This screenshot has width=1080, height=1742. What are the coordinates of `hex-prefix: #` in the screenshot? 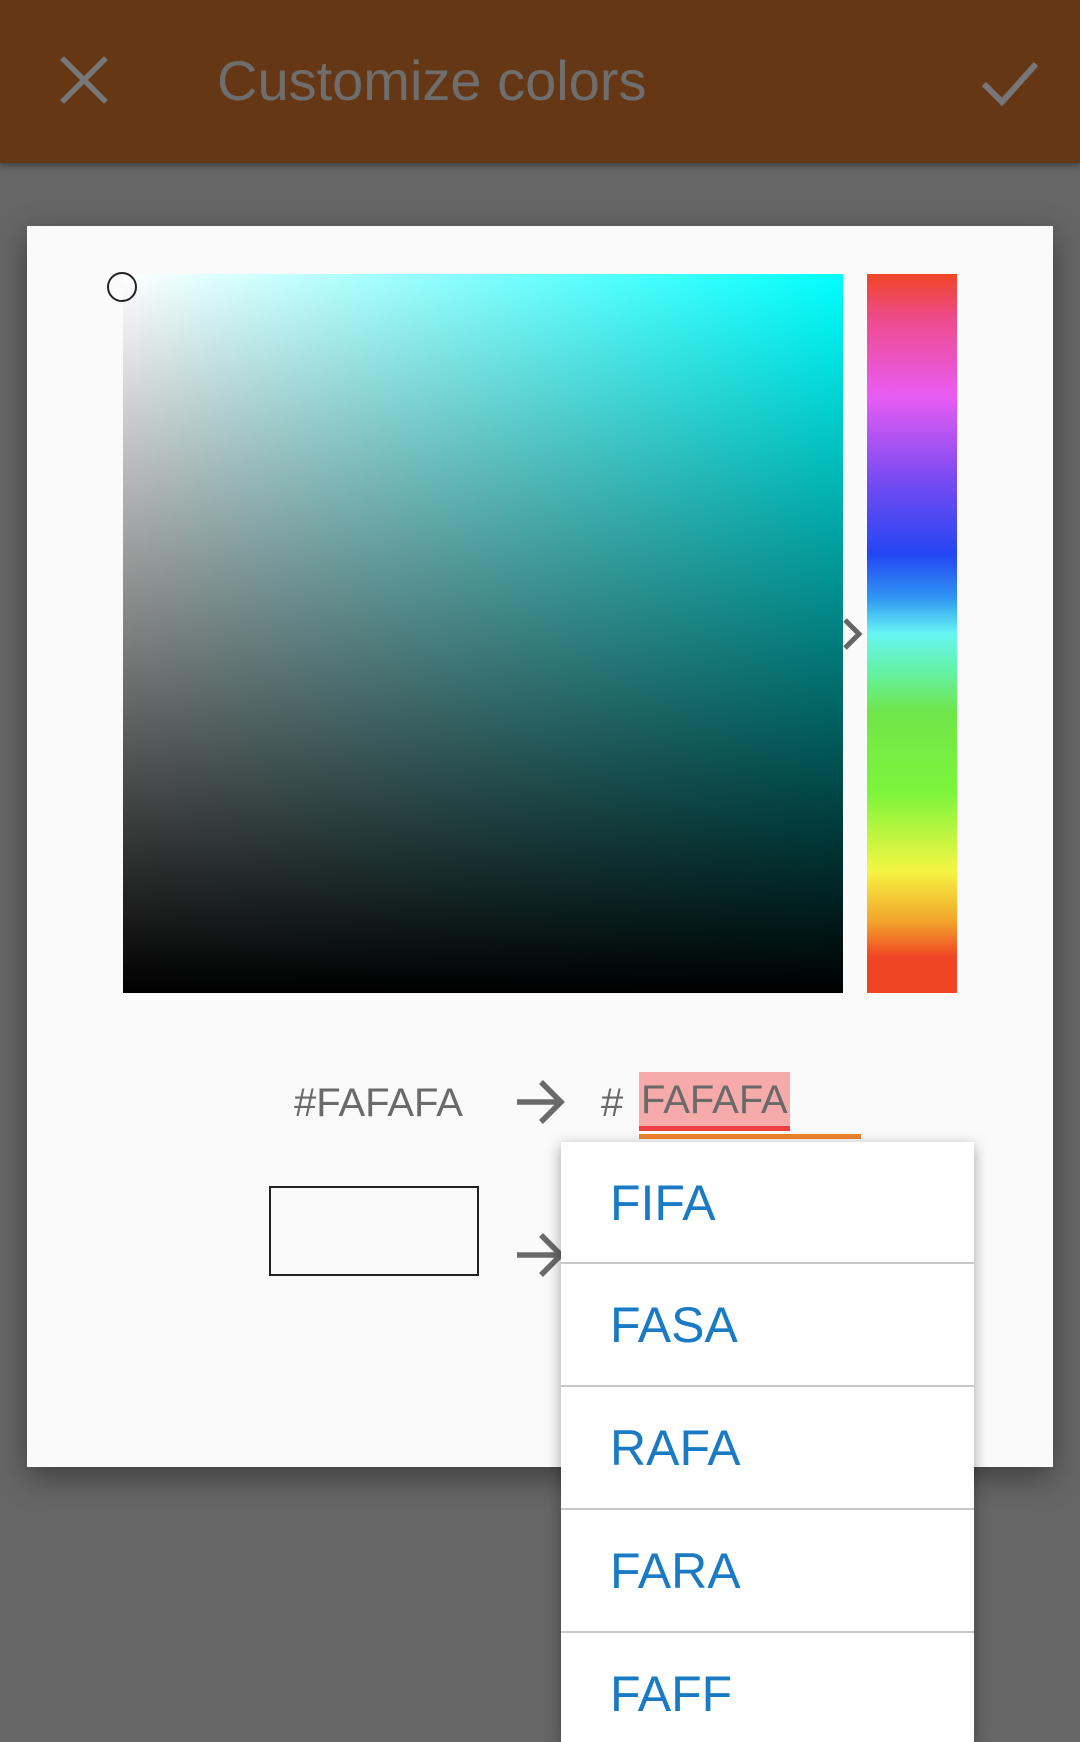 It's located at (612, 1103).